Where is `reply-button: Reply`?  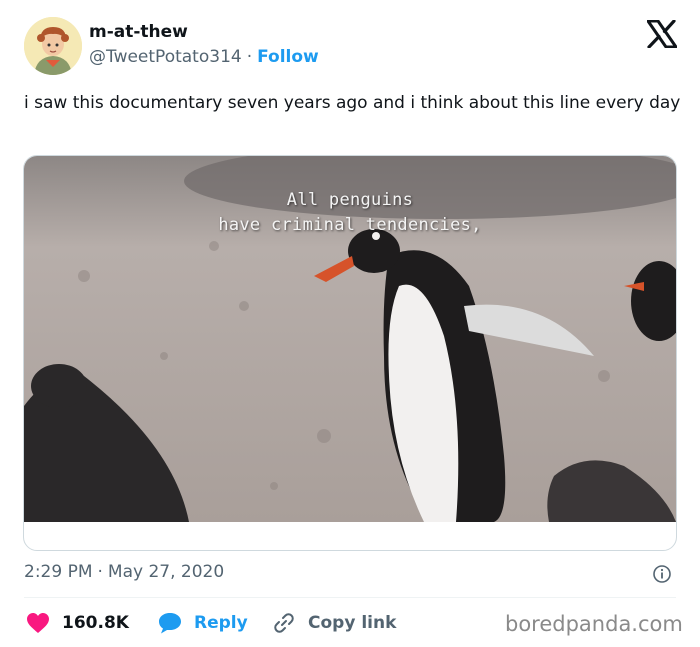 reply-button: Reply is located at coordinates (203, 623).